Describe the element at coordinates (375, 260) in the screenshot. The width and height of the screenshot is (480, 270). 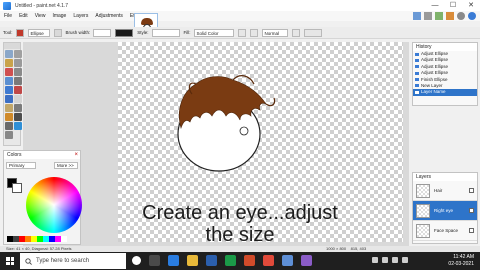
I see `network-icon` at that location.